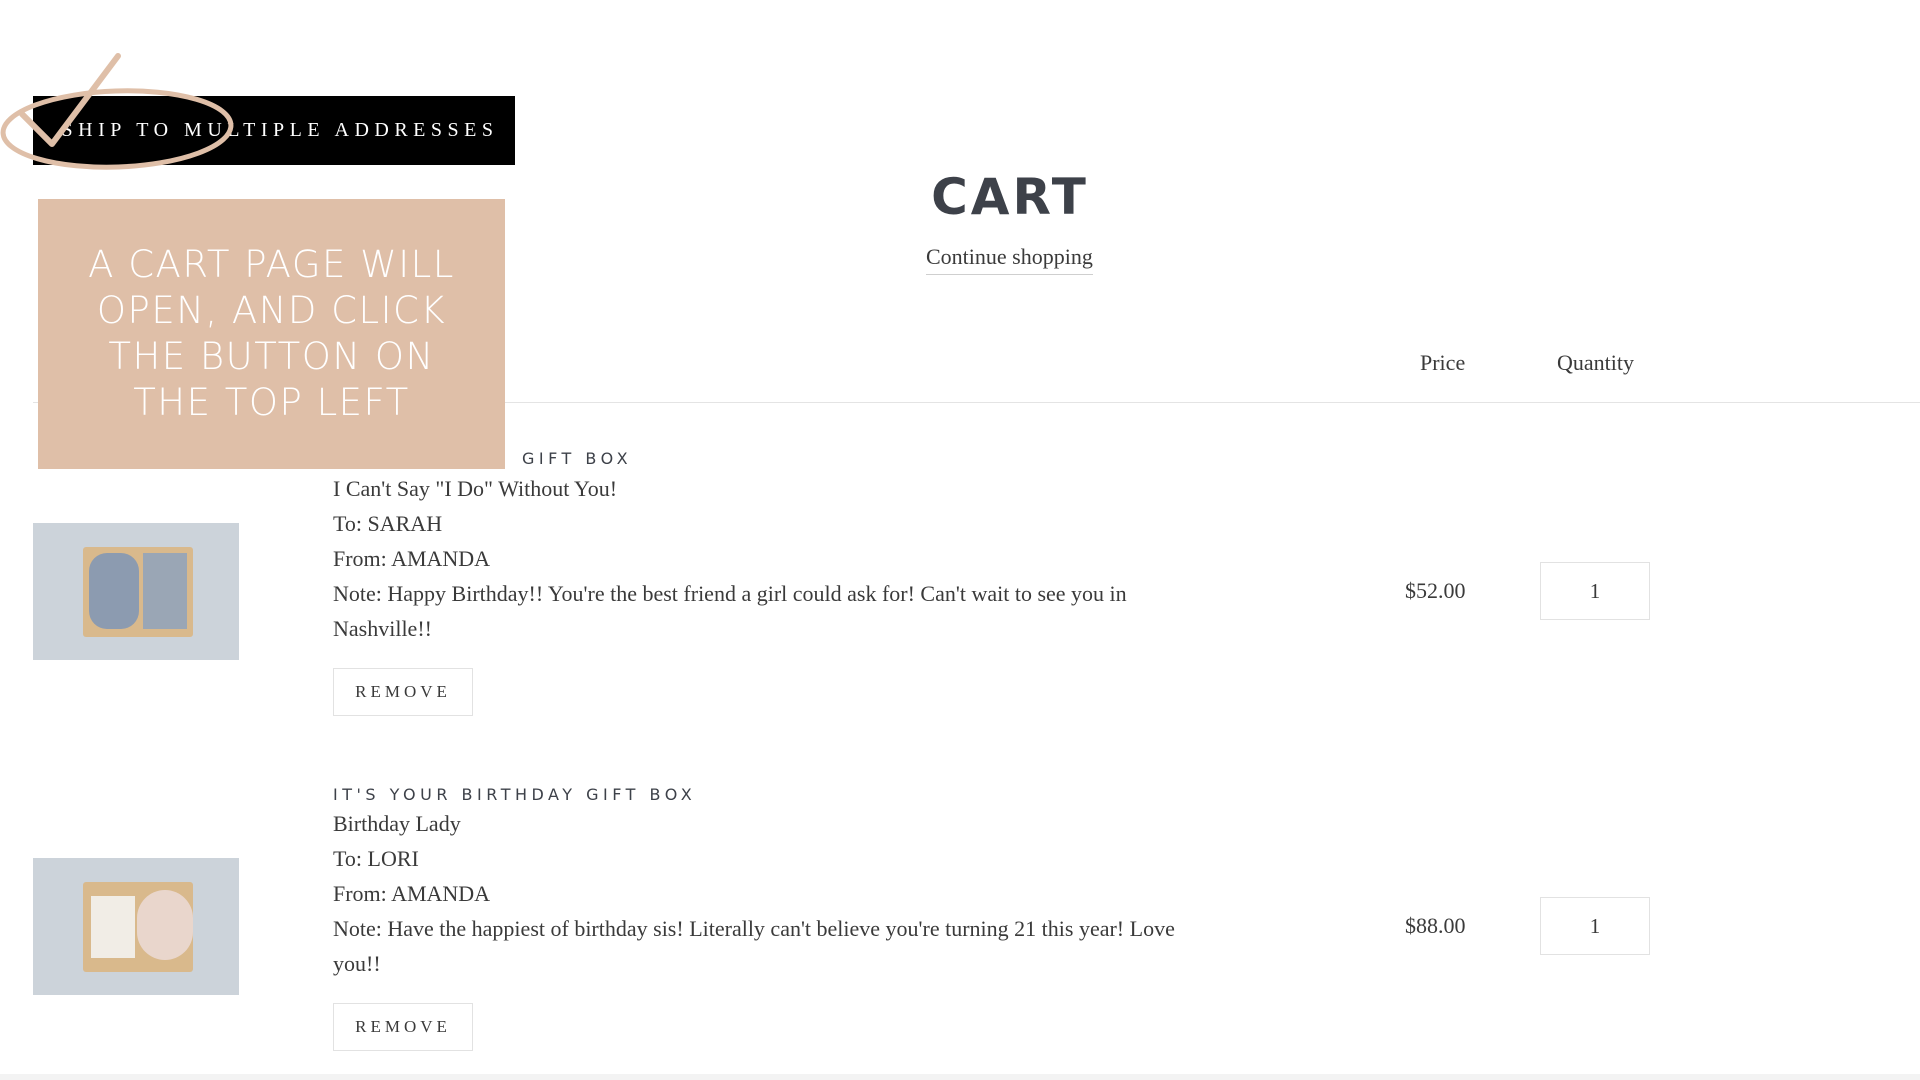  I want to click on product-title: GIFT BOX, so click(577, 458).